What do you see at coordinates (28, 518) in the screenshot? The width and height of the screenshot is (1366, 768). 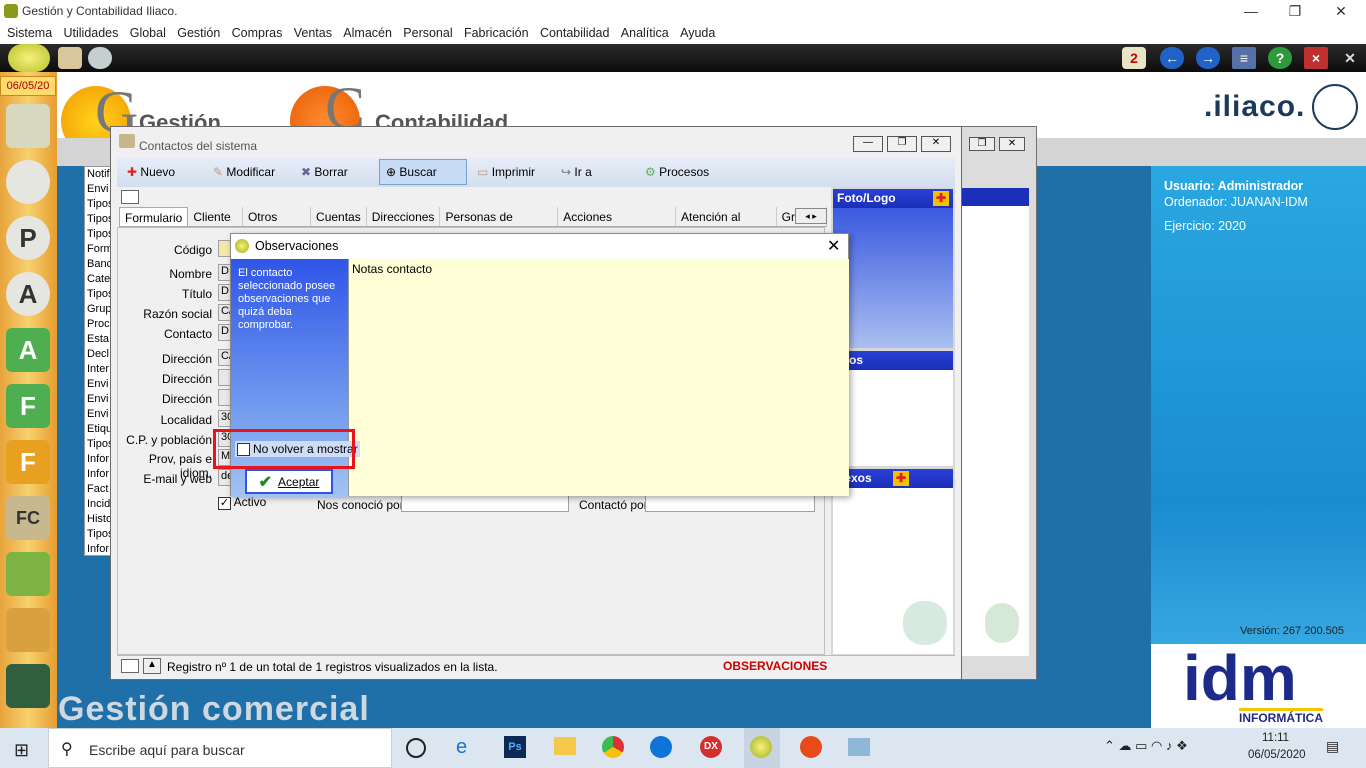 I see `factura-cliente-icon: FC` at bounding box center [28, 518].